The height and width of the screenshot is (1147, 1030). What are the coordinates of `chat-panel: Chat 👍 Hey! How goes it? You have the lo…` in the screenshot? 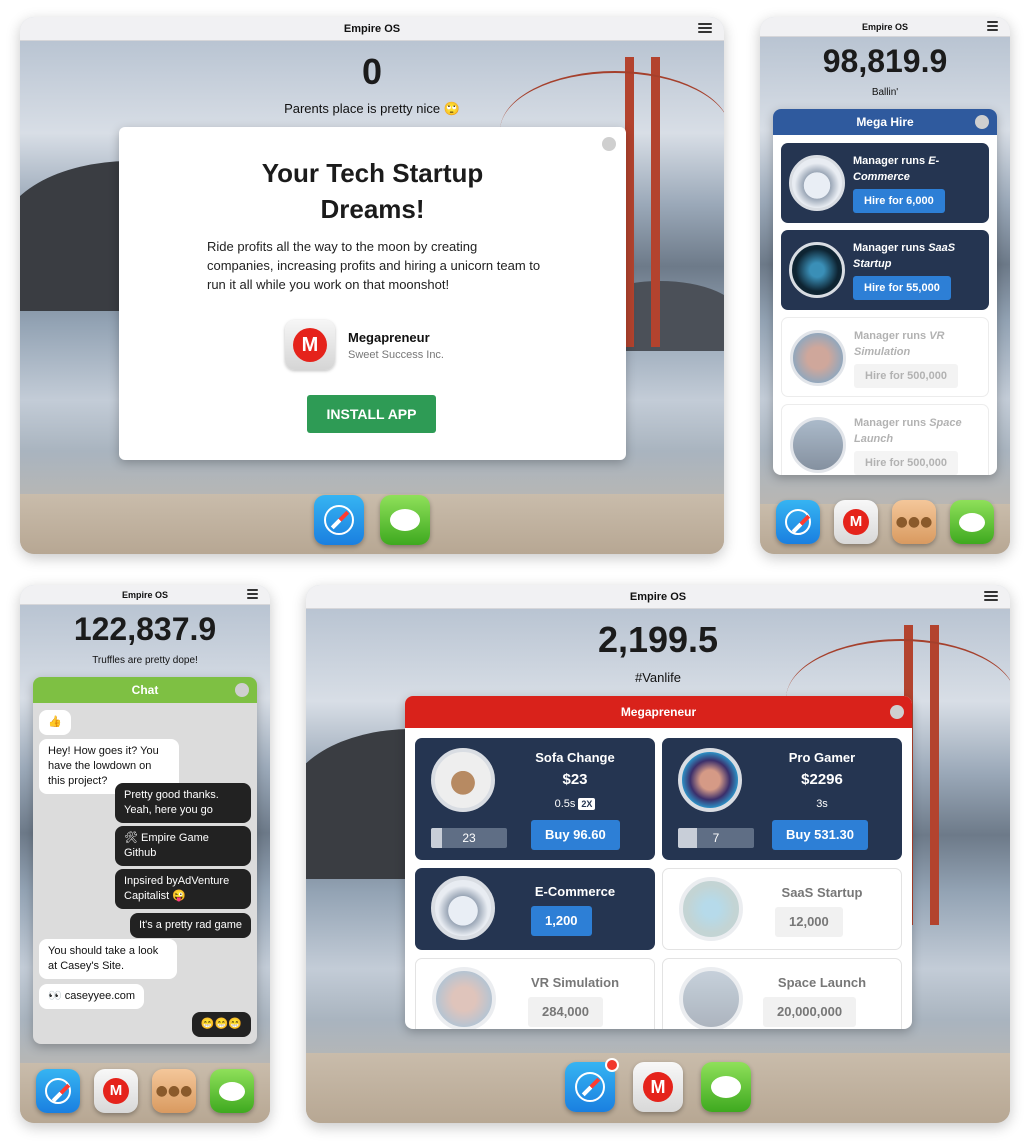 It's located at (145, 860).